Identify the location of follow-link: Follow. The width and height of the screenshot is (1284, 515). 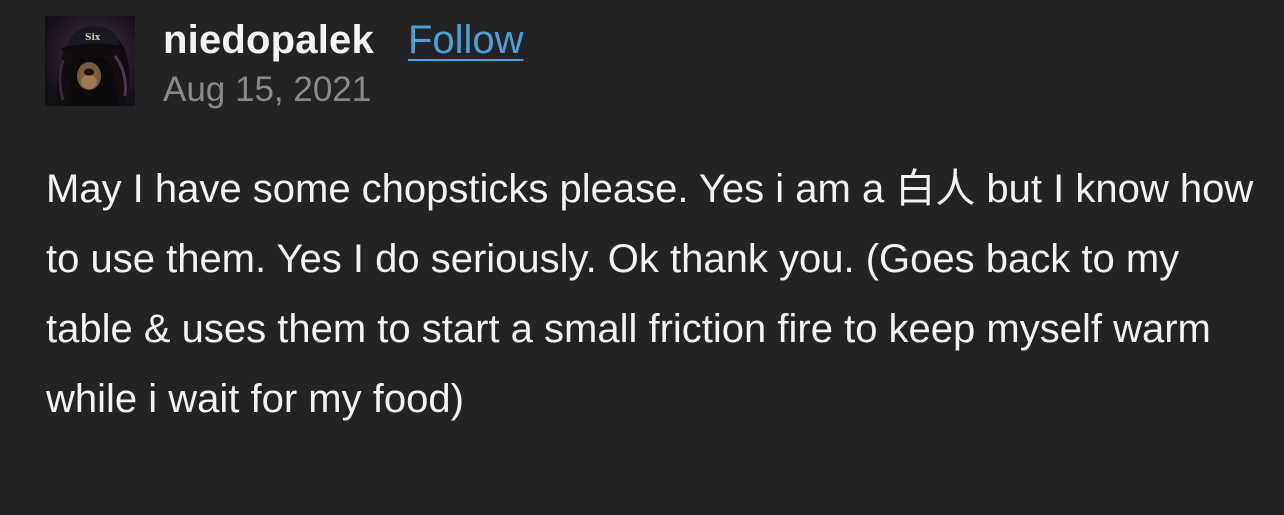
(466, 40).